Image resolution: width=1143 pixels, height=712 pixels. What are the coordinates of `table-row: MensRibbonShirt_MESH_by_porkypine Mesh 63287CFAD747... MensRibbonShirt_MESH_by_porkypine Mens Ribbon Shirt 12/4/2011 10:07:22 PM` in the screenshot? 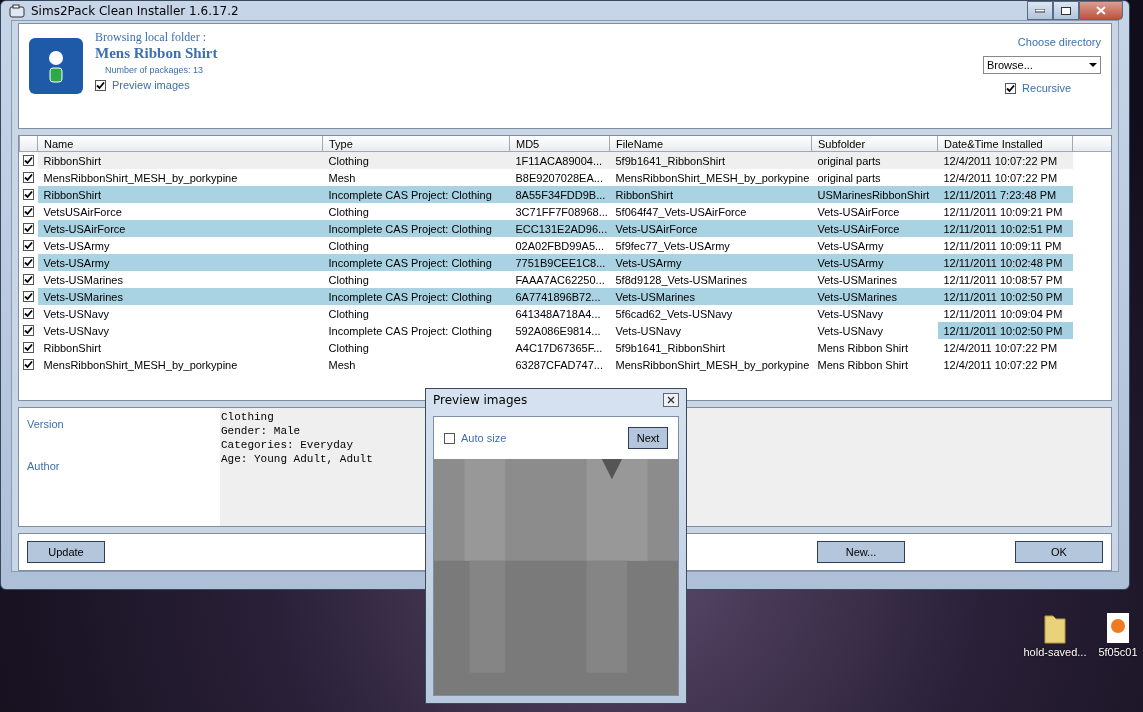 It's located at (565, 364).